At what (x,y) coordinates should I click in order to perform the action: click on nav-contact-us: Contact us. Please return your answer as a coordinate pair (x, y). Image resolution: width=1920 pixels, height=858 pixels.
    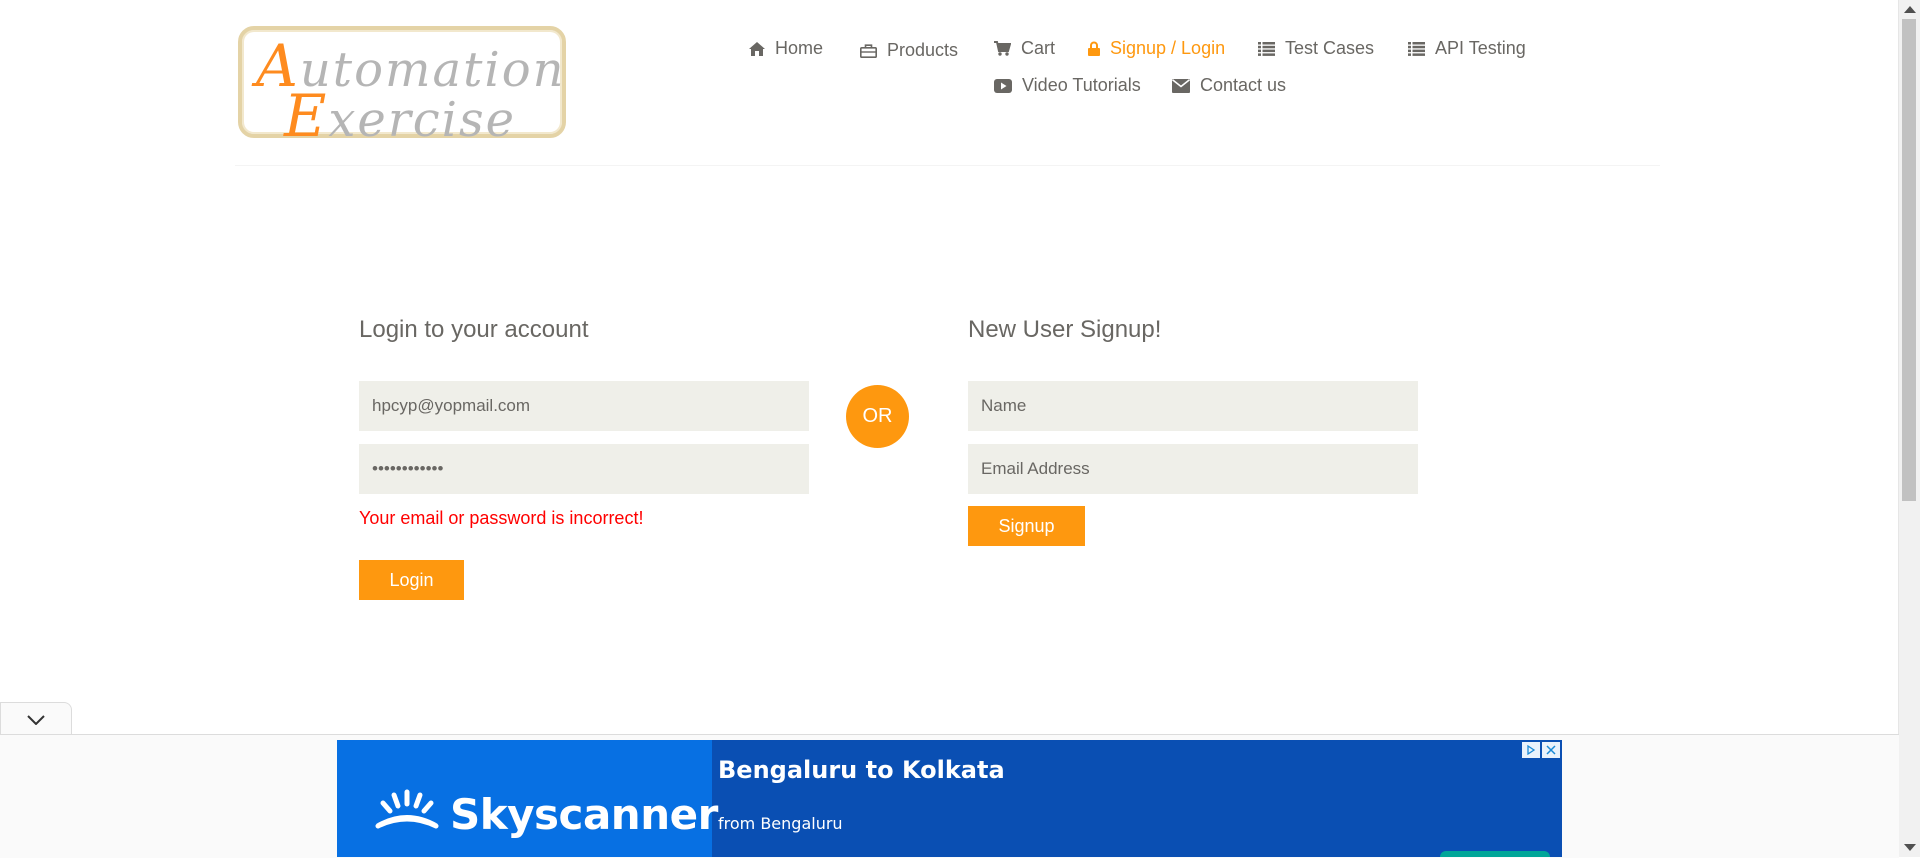
    Looking at the image, I should click on (1229, 85).